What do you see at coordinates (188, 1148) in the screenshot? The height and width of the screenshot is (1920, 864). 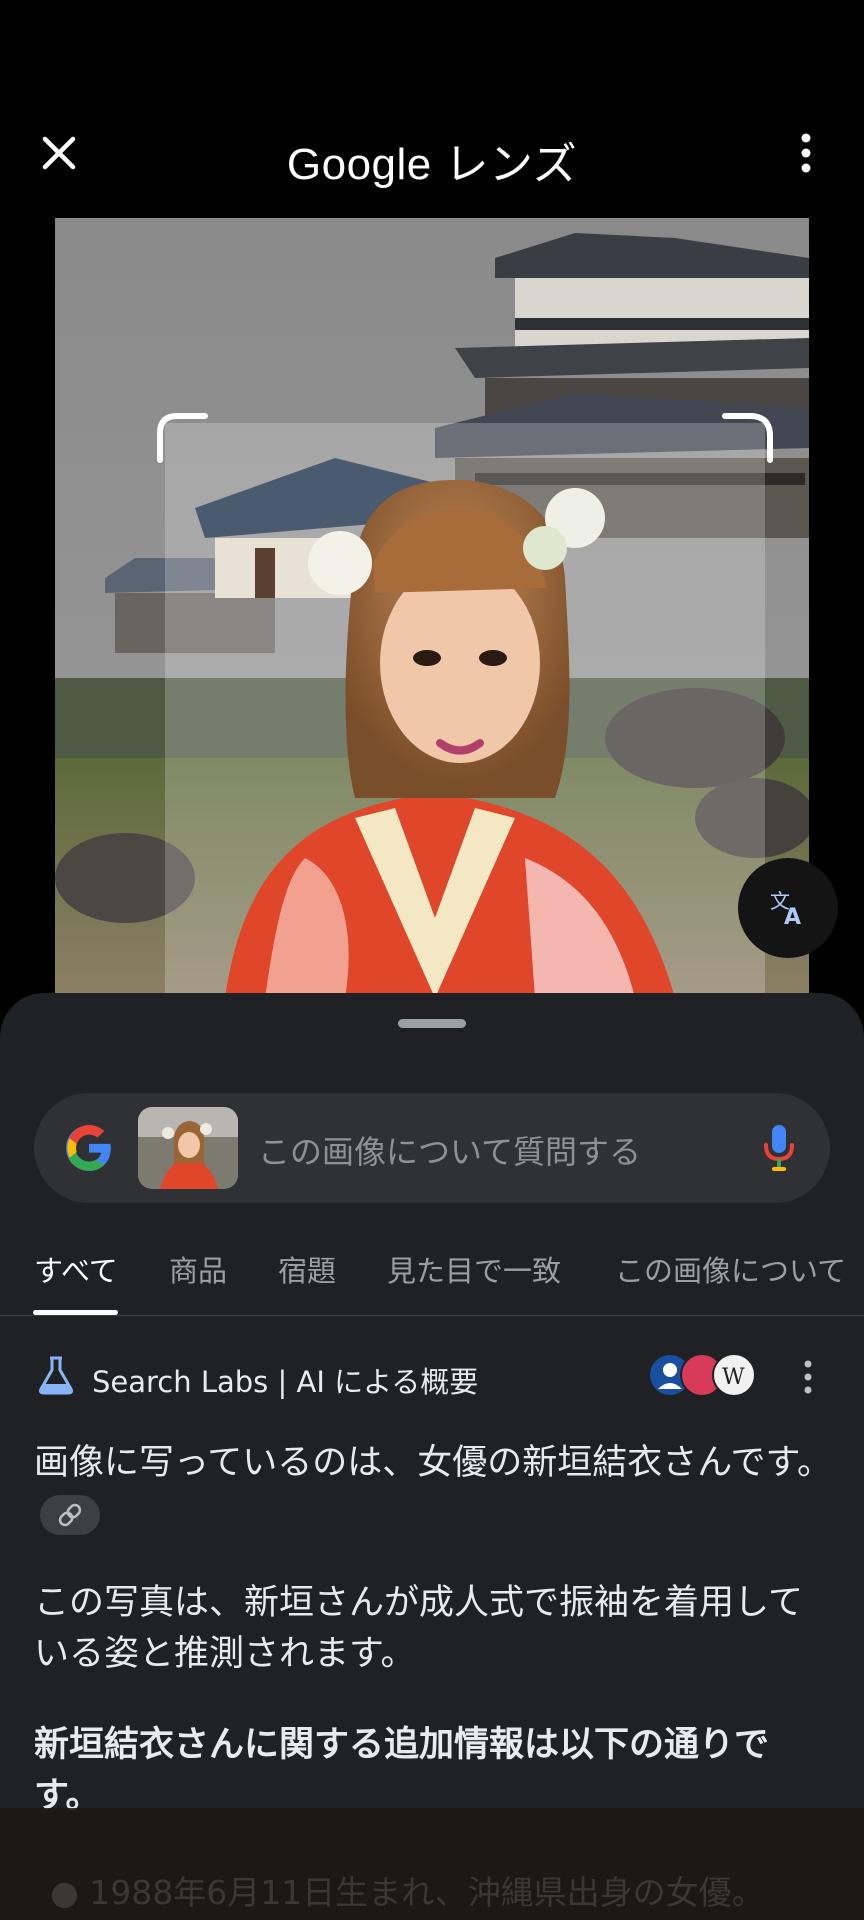 I see `query-image-thumbnail` at bounding box center [188, 1148].